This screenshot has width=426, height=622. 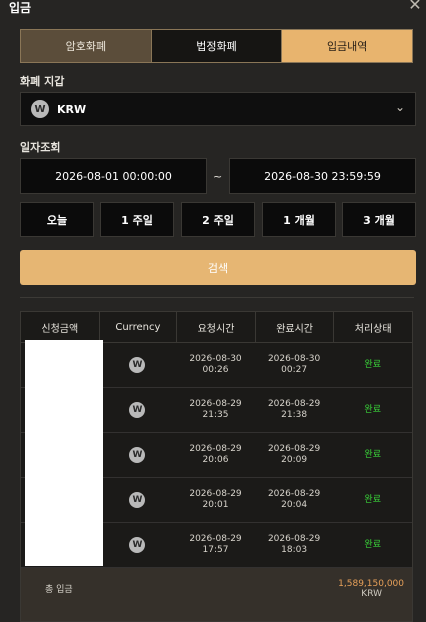 I want to click on col-amount-header: 신청금액, so click(x=60, y=329).